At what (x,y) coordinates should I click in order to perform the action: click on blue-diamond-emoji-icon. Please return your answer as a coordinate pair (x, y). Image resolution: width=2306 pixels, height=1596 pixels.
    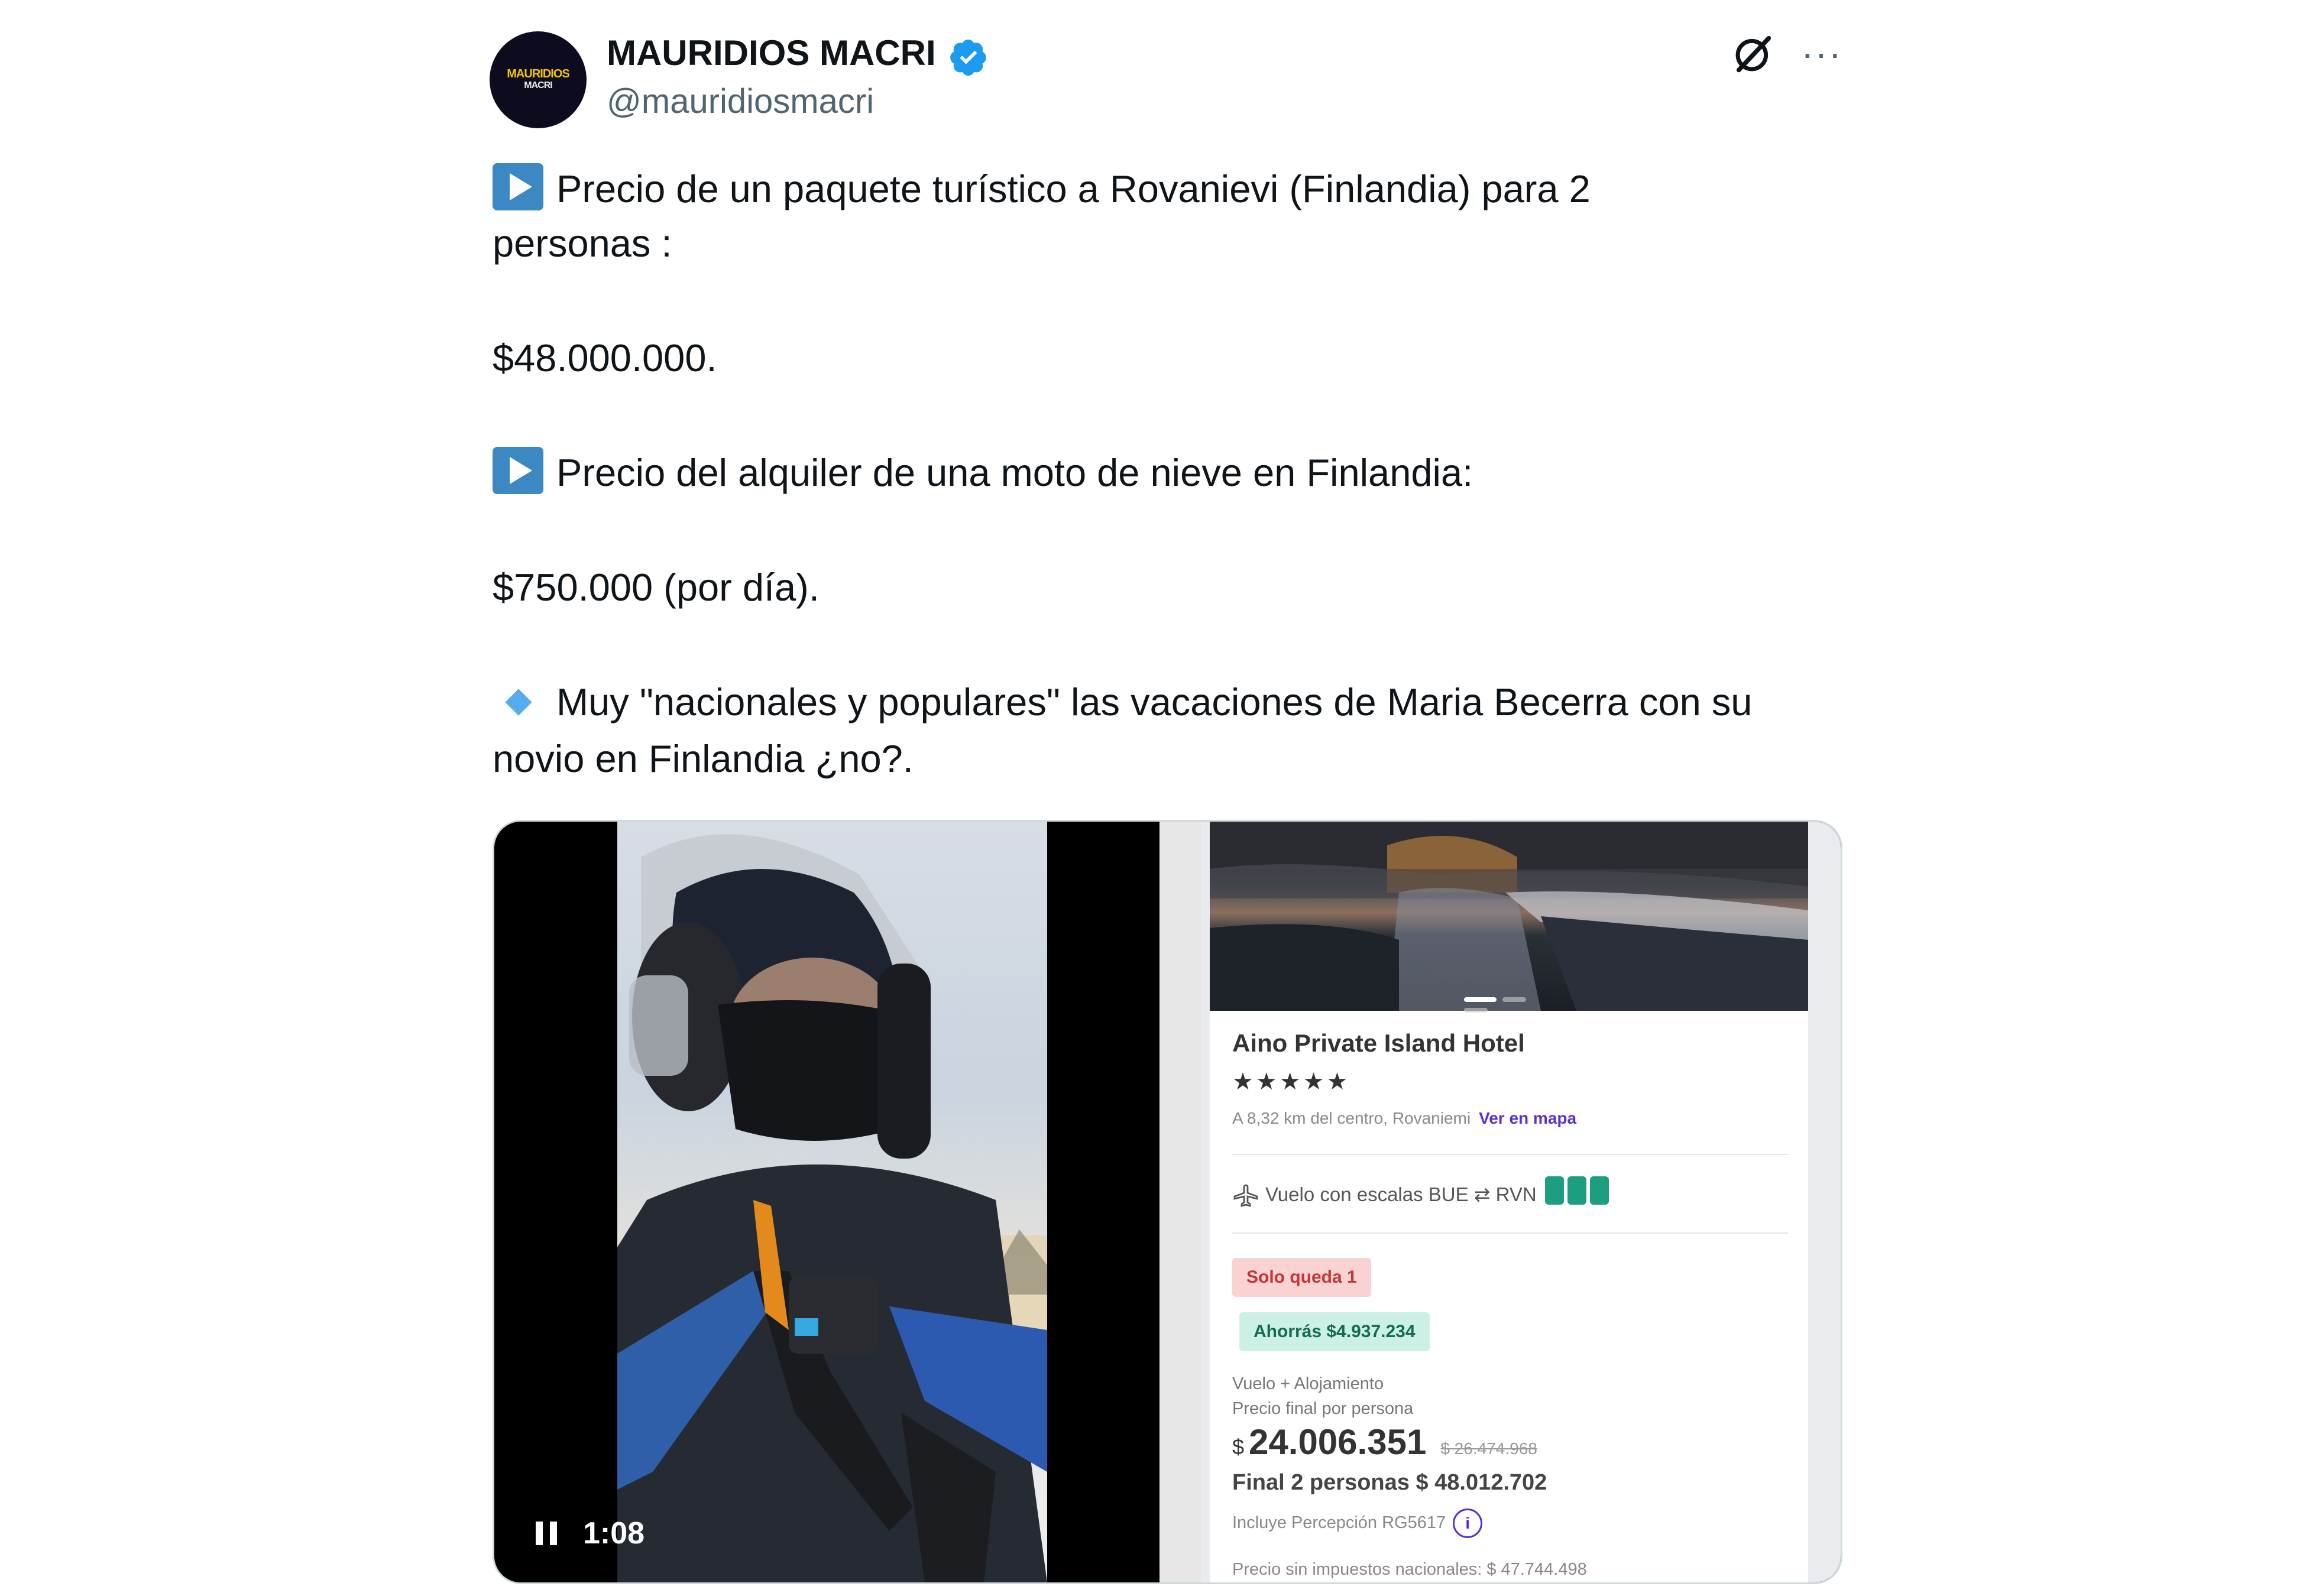
    Looking at the image, I should click on (518, 702).